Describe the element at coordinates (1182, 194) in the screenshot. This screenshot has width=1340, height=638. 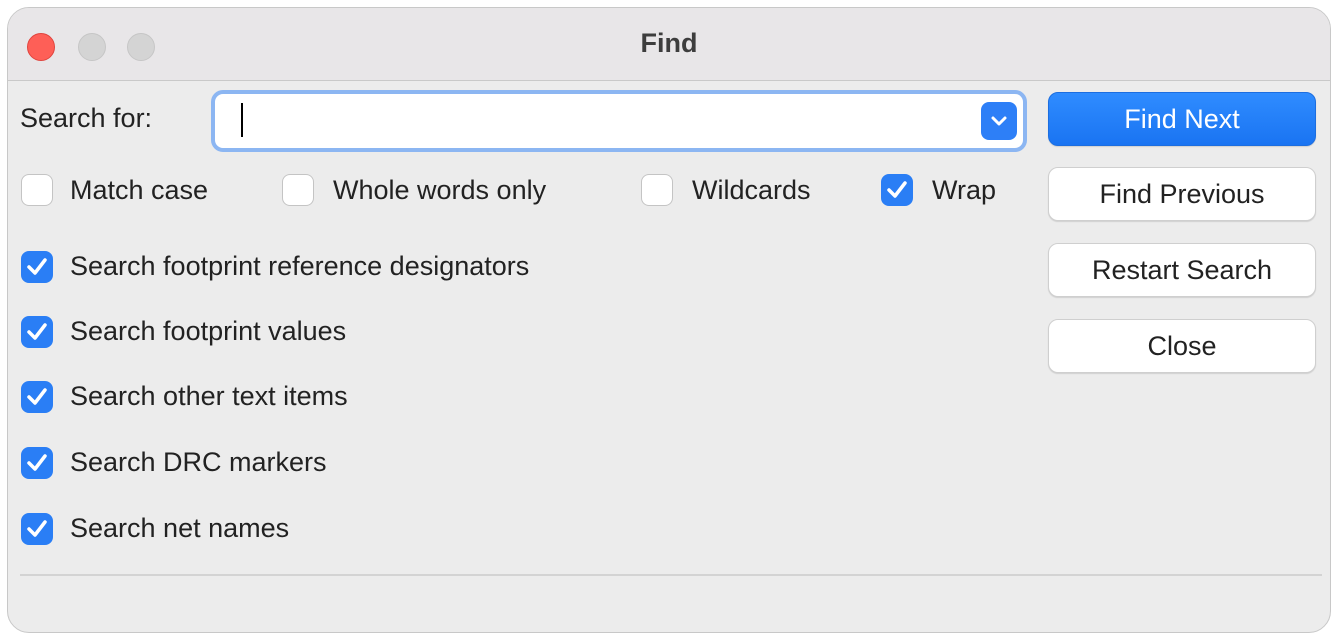
I see `find-previous-button: Find Previous` at that location.